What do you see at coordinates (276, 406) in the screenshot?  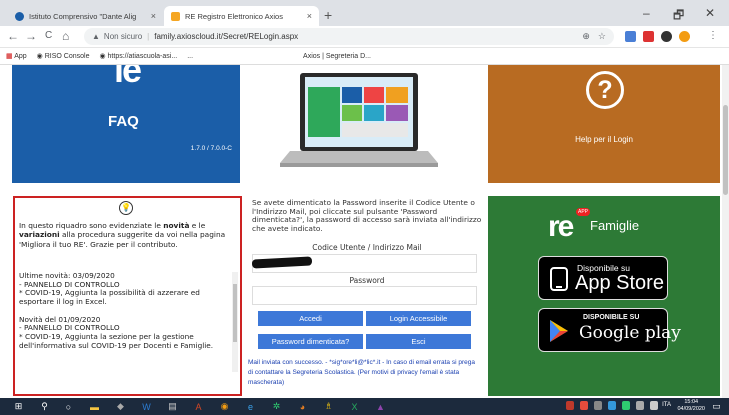 I see `app-icon-2: ✲` at bounding box center [276, 406].